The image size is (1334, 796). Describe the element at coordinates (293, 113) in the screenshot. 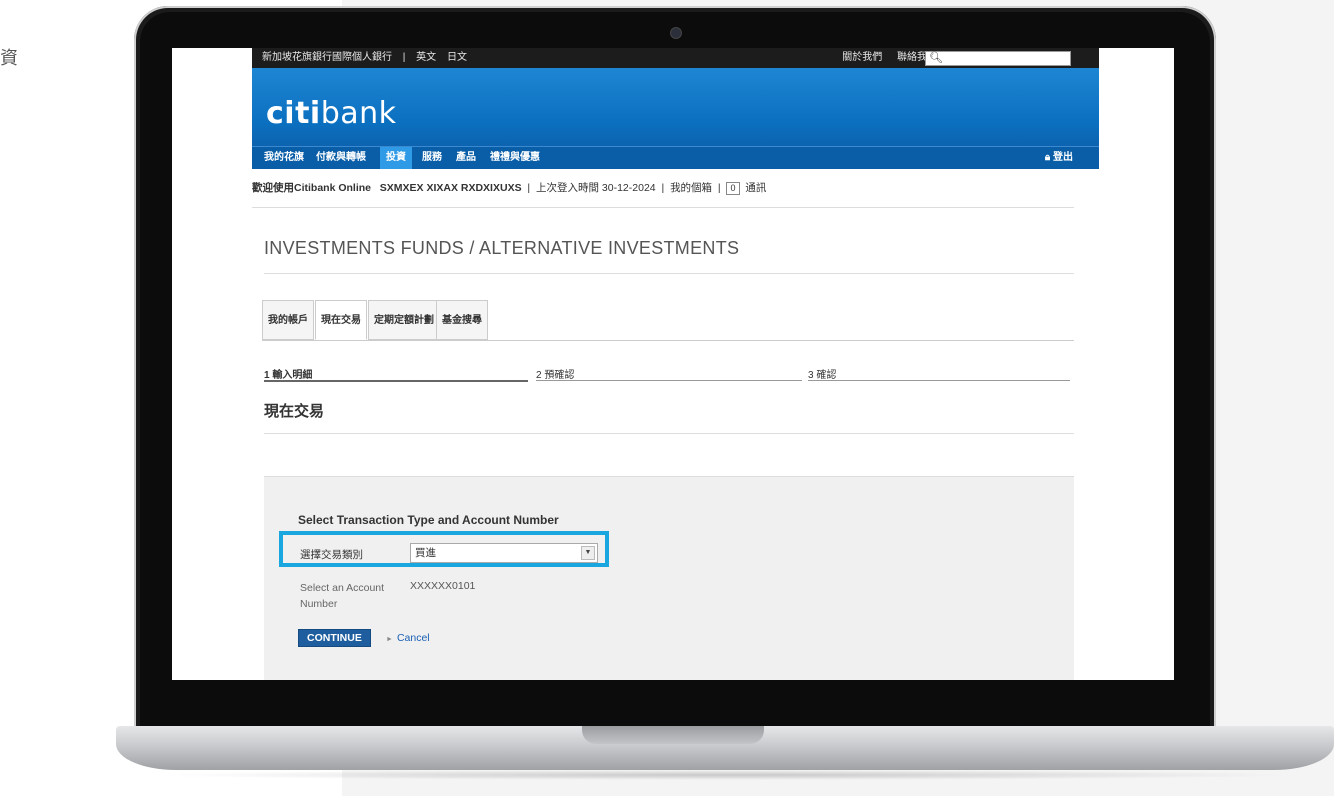

I see `logo-bold: citi` at that location.